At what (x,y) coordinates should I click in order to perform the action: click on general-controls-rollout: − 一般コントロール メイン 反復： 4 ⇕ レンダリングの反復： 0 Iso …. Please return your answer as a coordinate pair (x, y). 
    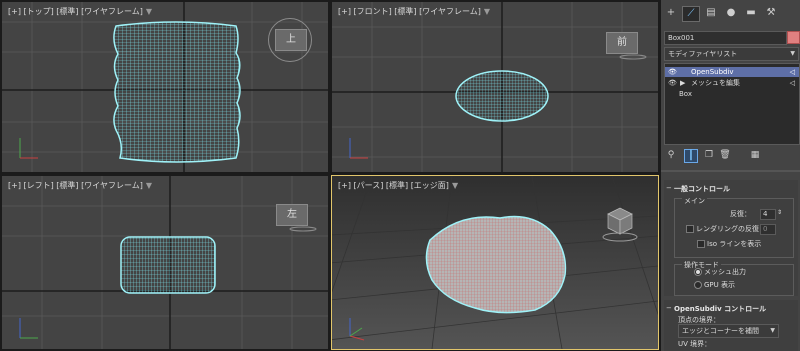
    Looking at the image, I should click on (731, 238).